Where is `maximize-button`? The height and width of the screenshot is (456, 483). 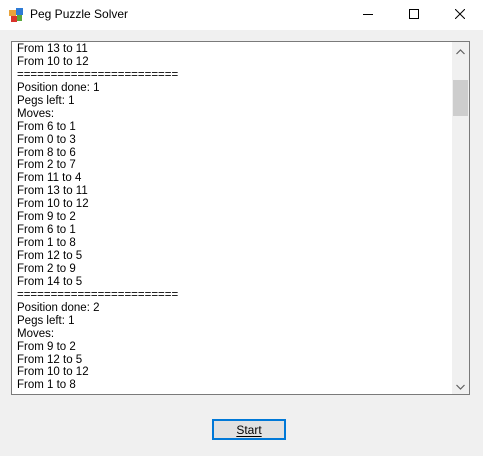 maximize-button is located at coordinates (414, 15).